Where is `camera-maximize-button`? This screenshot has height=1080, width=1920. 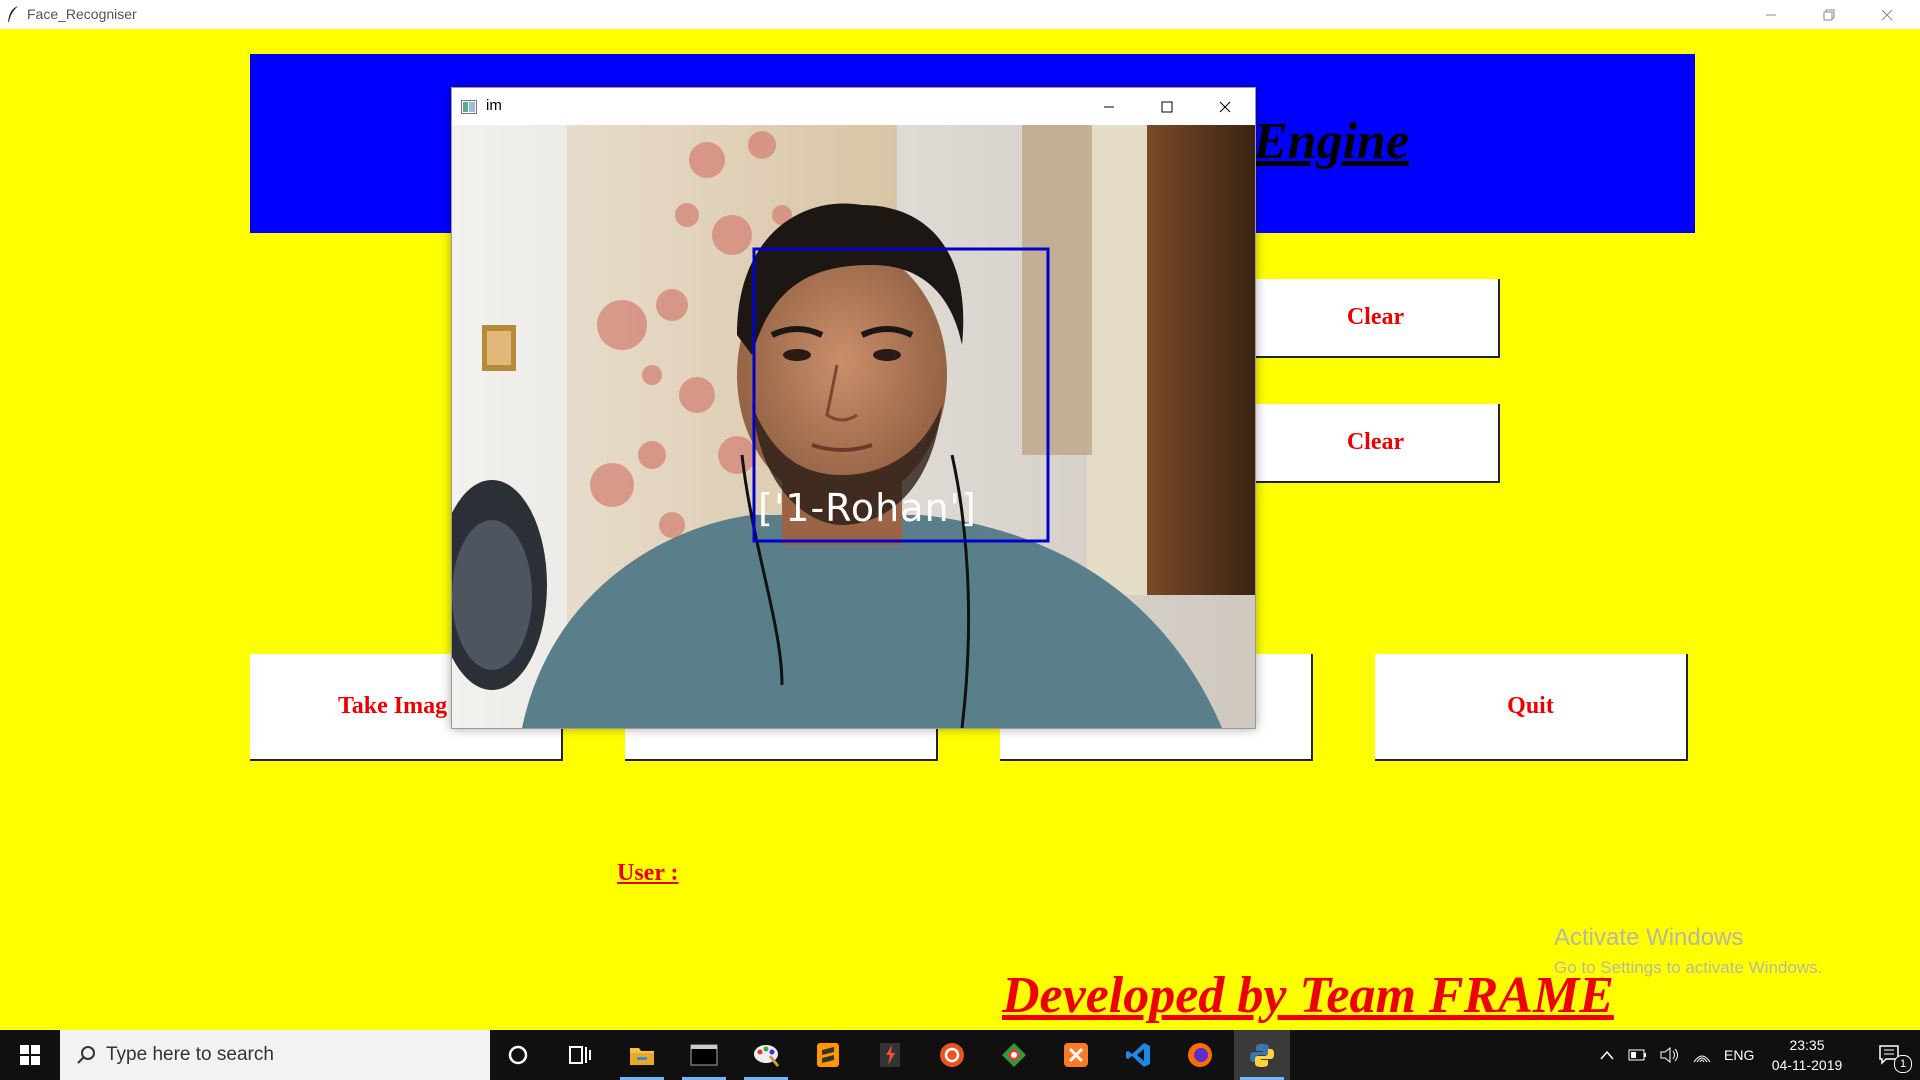 camera-maximize-button is located at coordinates (1167, 106).